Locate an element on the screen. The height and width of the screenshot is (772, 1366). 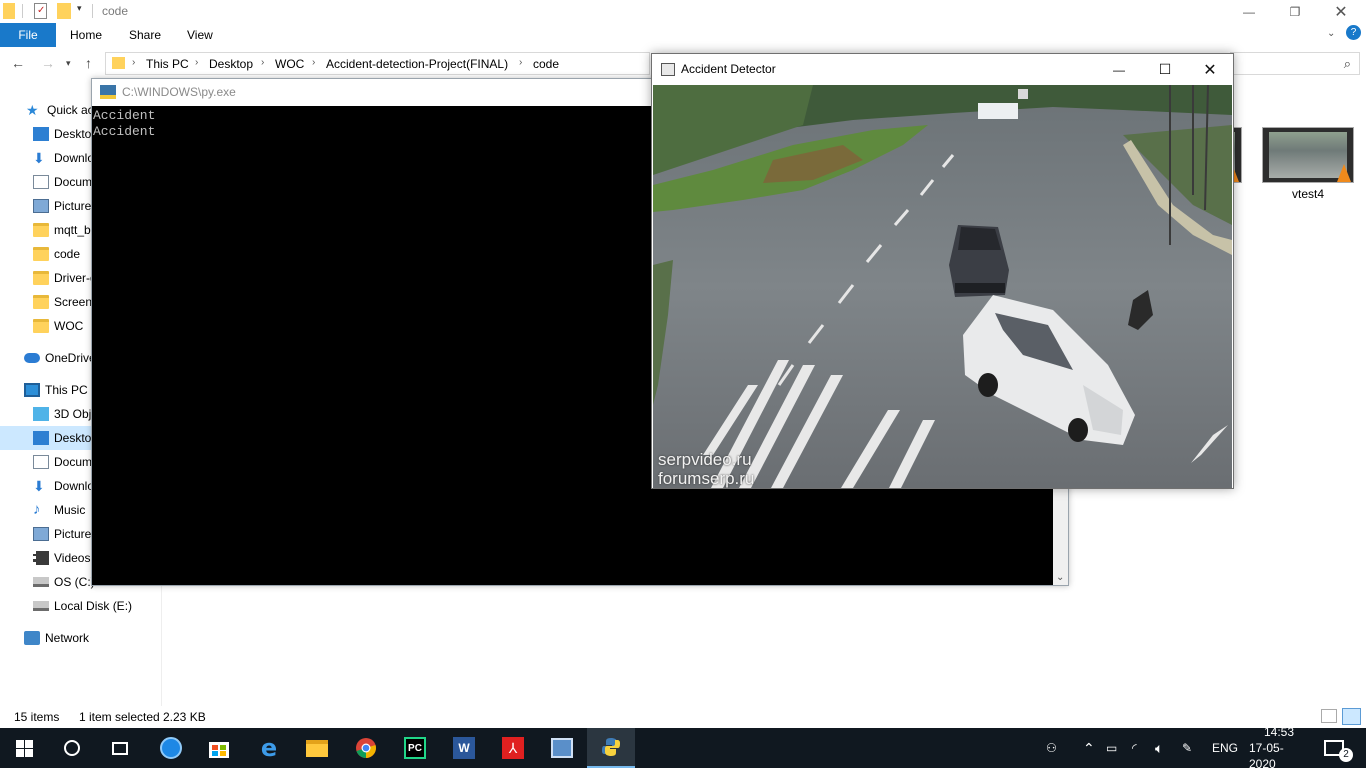
window-app-icon is located at coordinates (668, 69).